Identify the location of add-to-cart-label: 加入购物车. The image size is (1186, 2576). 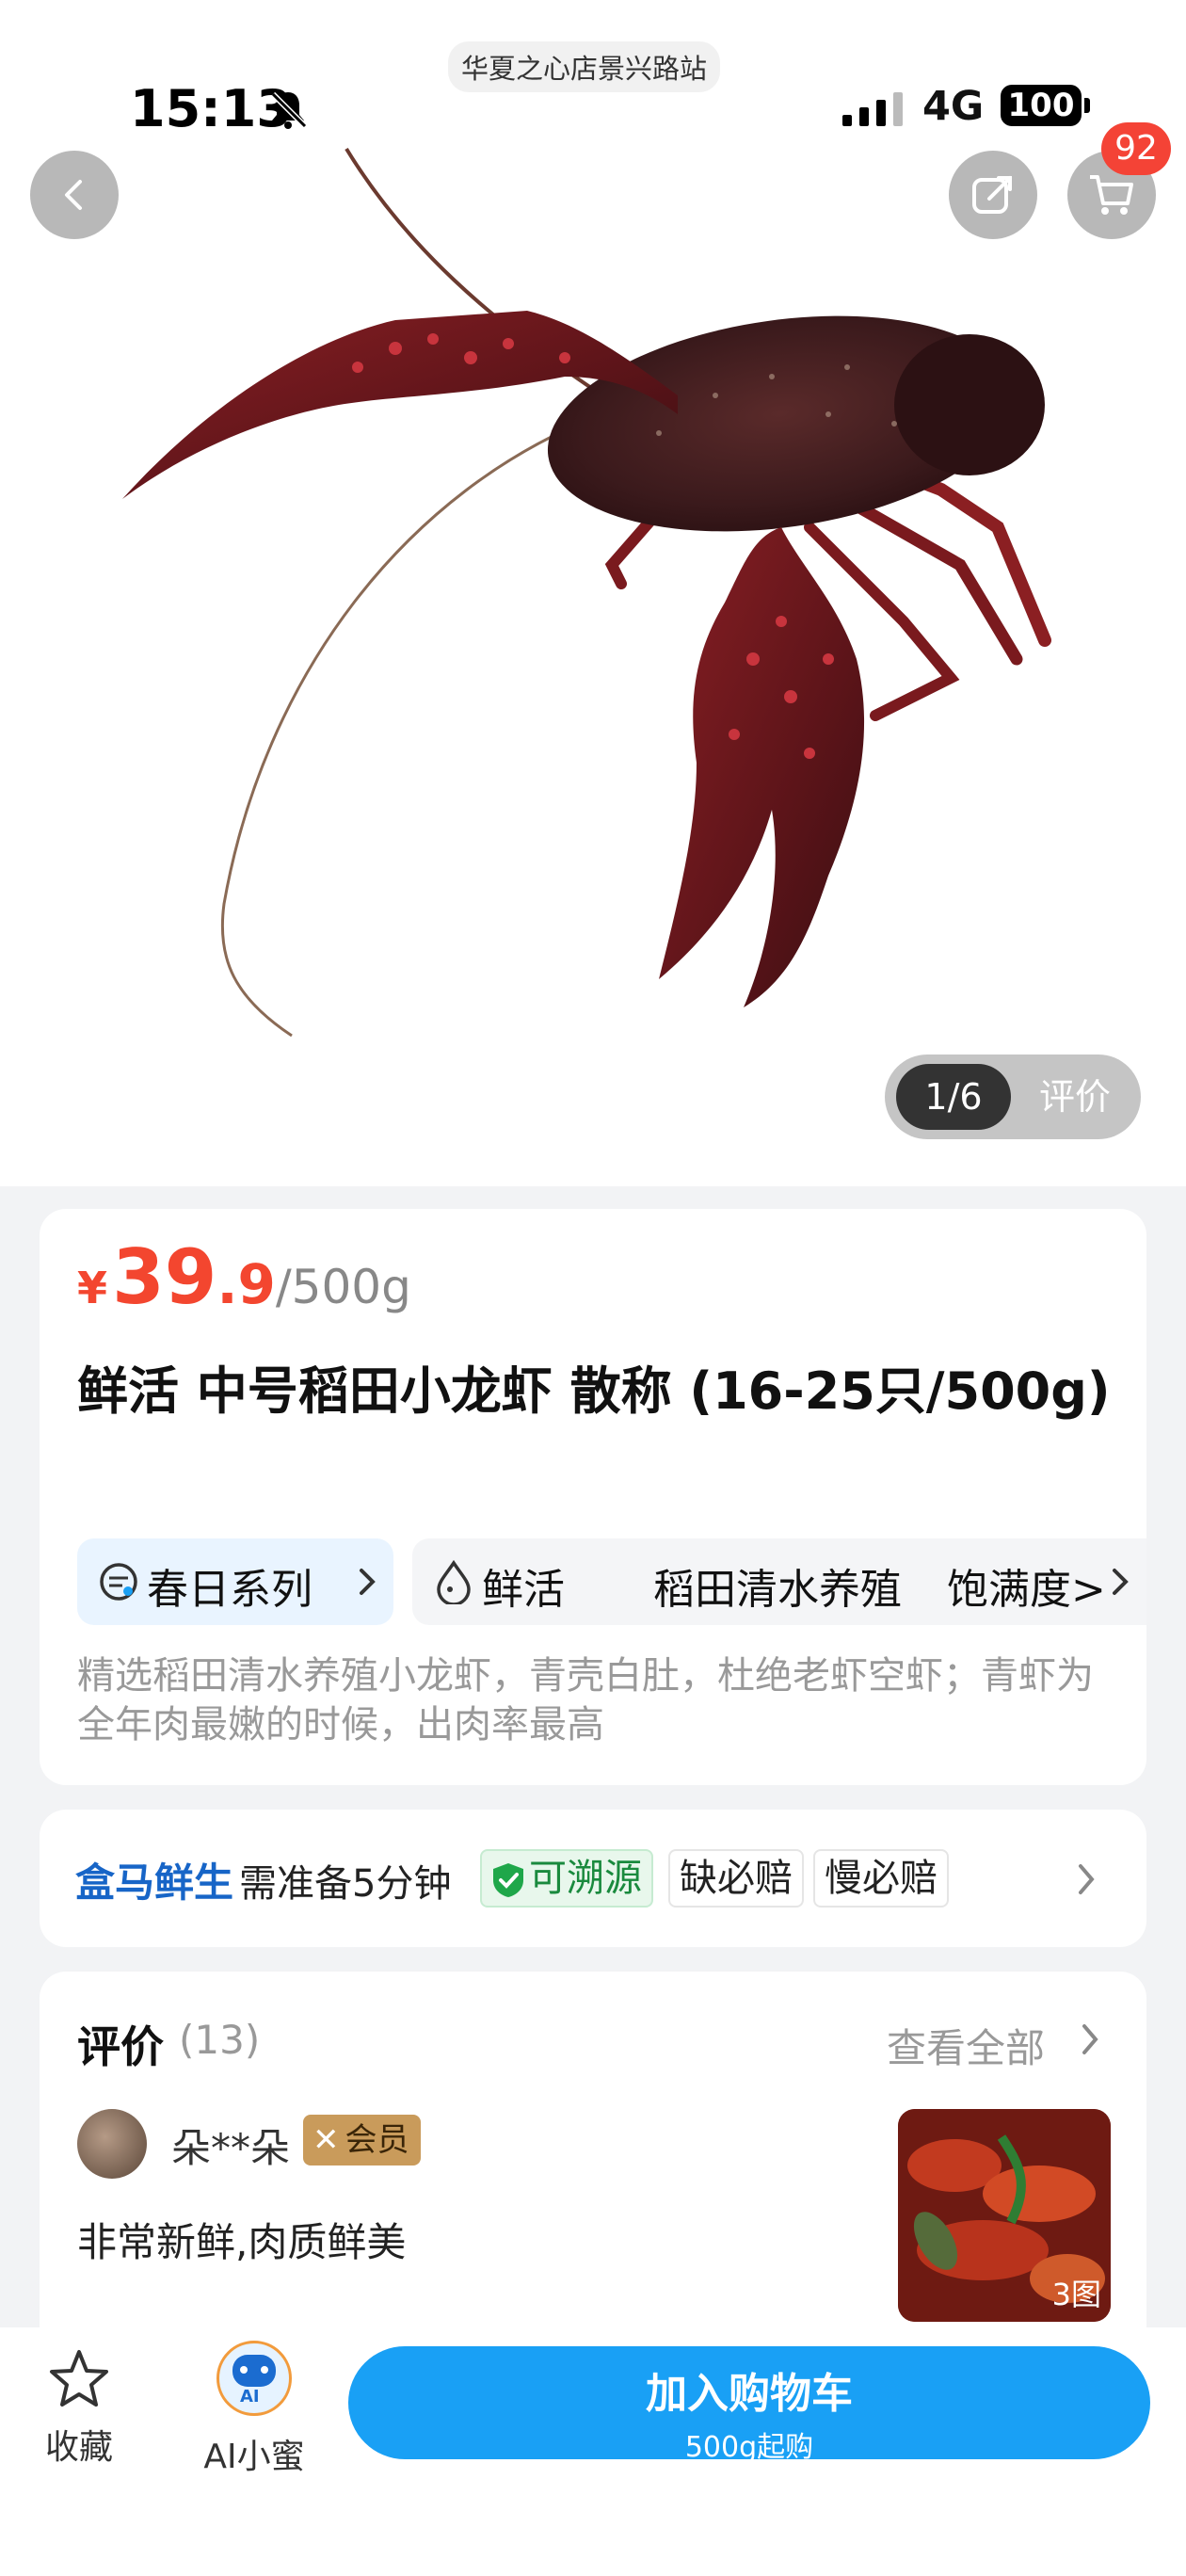
(749, 2394).